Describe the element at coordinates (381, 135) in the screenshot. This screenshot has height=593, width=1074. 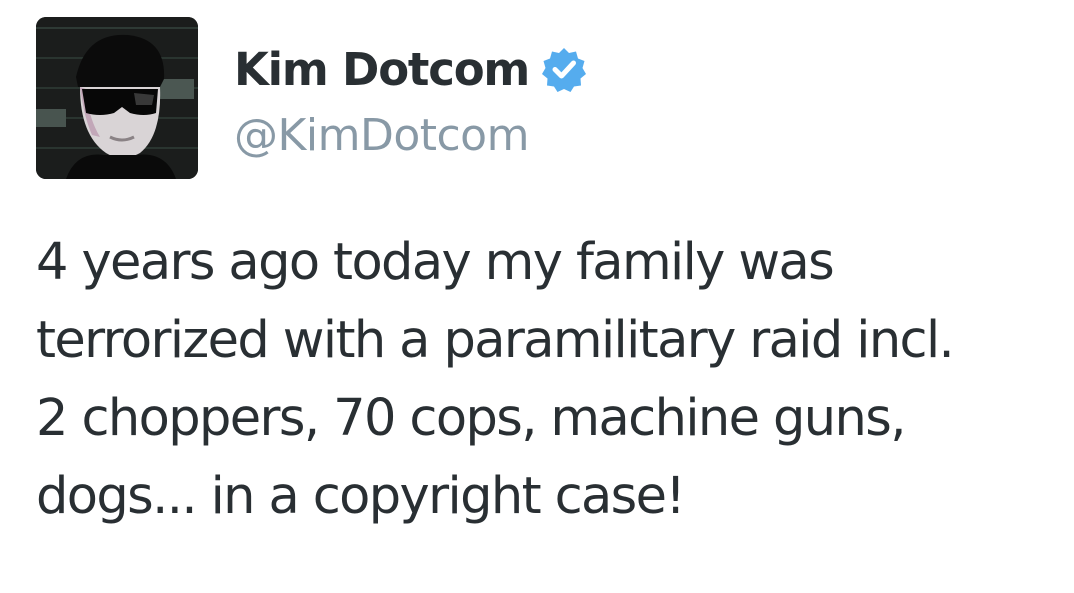
I see `author-handle: @KimDotcom` at that location.